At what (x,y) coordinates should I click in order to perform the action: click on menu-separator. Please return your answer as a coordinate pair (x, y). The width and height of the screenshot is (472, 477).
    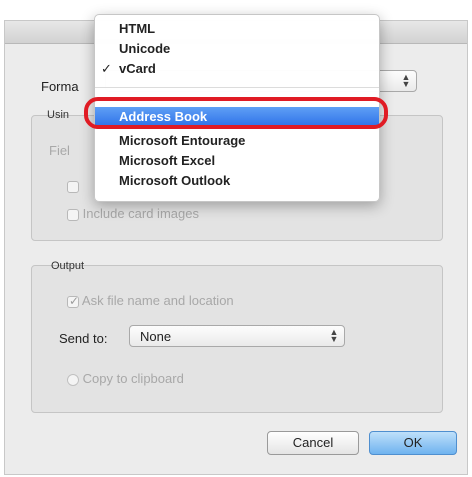
    Looking at the image, I should click on (237, 87).